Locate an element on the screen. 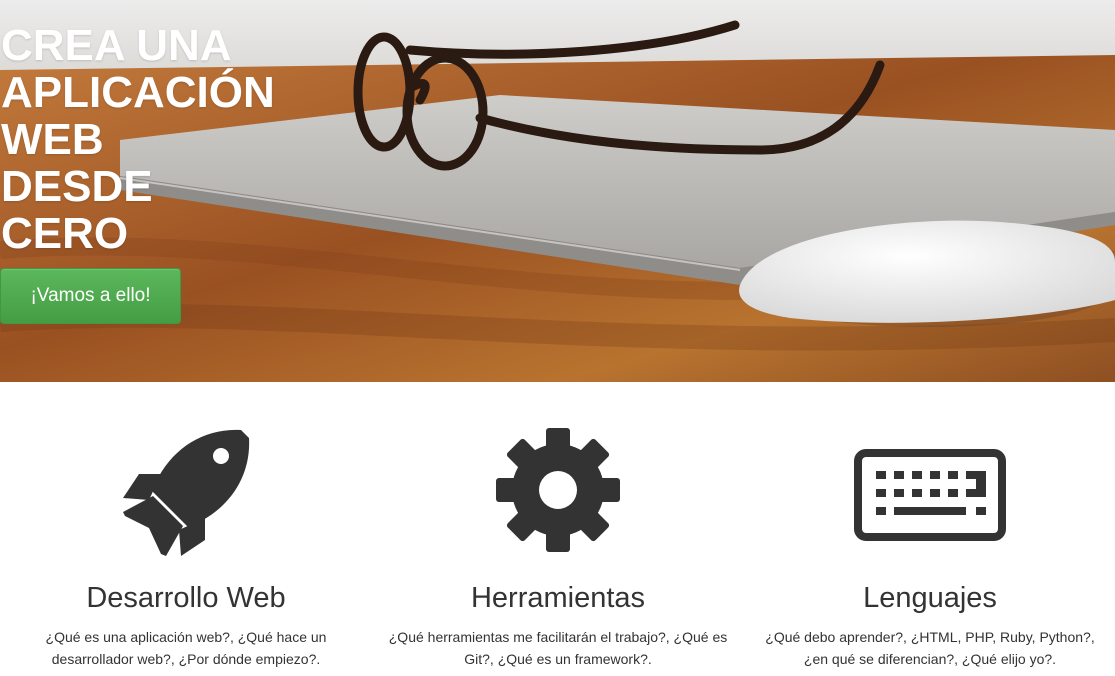  feature-description-line: desarrollador web?, ¿Por dónde empiezo?. is located at coordinates (186, 659).